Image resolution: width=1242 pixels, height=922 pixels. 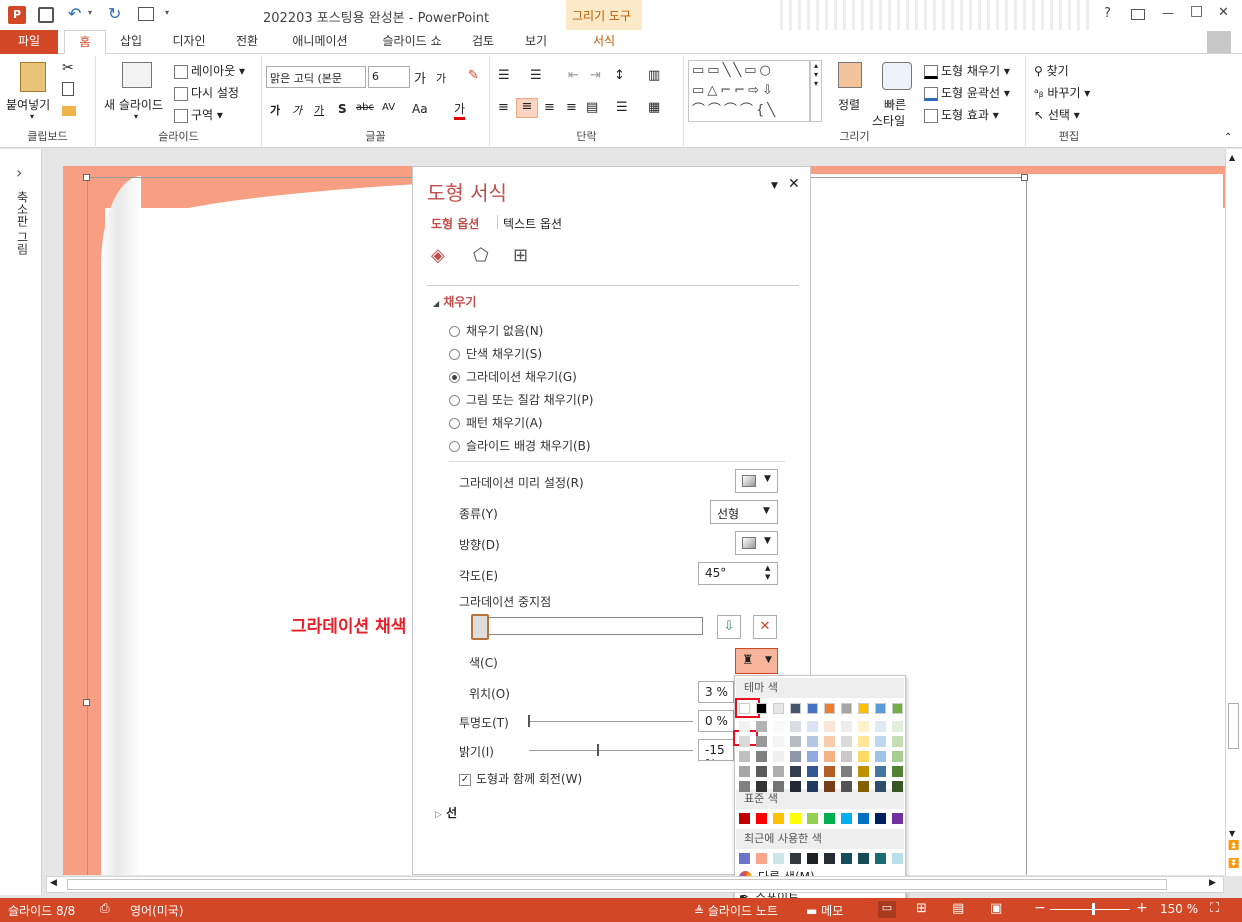 I want to click on radio-button, so click(x=454, y=400).